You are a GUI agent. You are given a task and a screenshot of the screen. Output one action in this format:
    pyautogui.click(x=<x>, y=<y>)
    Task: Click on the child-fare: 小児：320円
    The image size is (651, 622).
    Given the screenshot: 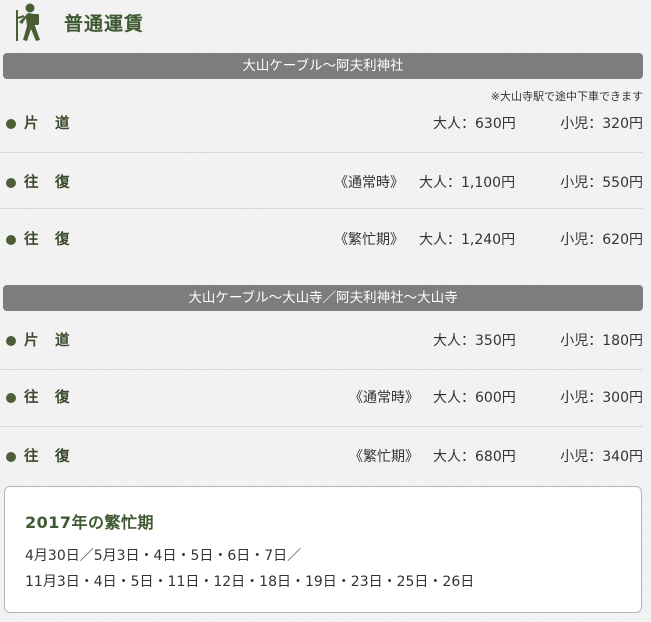 What is the action you would take?
    pyautogui.click(x=601, y=124)
    